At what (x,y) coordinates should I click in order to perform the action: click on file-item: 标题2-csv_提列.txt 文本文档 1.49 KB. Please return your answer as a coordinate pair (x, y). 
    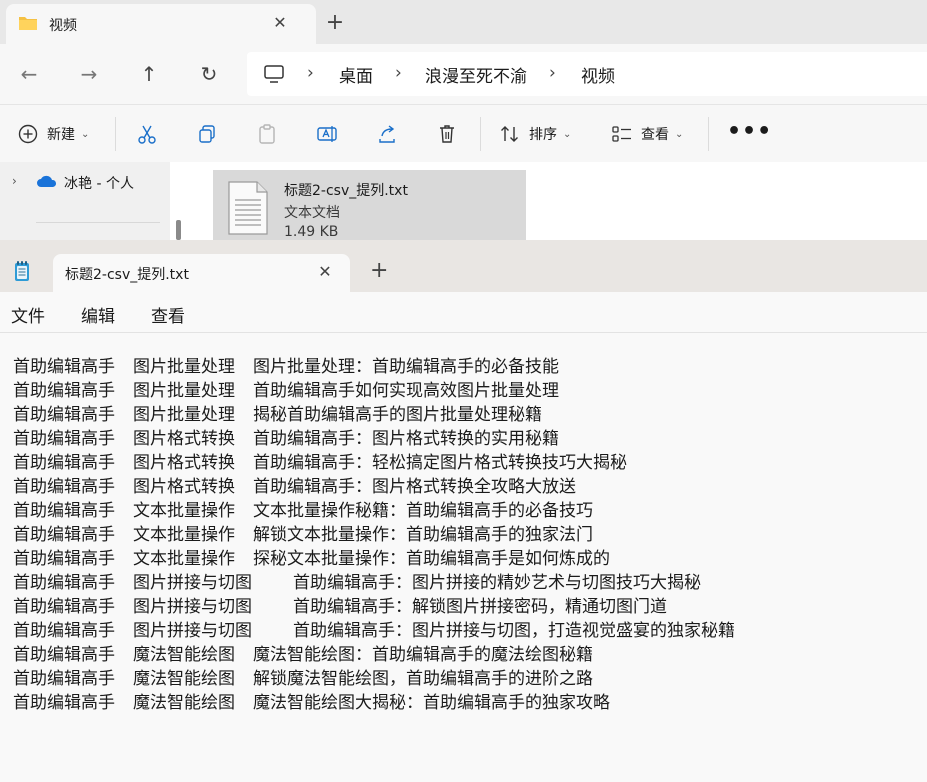
    Looking at the image, I should click on (369, 205).